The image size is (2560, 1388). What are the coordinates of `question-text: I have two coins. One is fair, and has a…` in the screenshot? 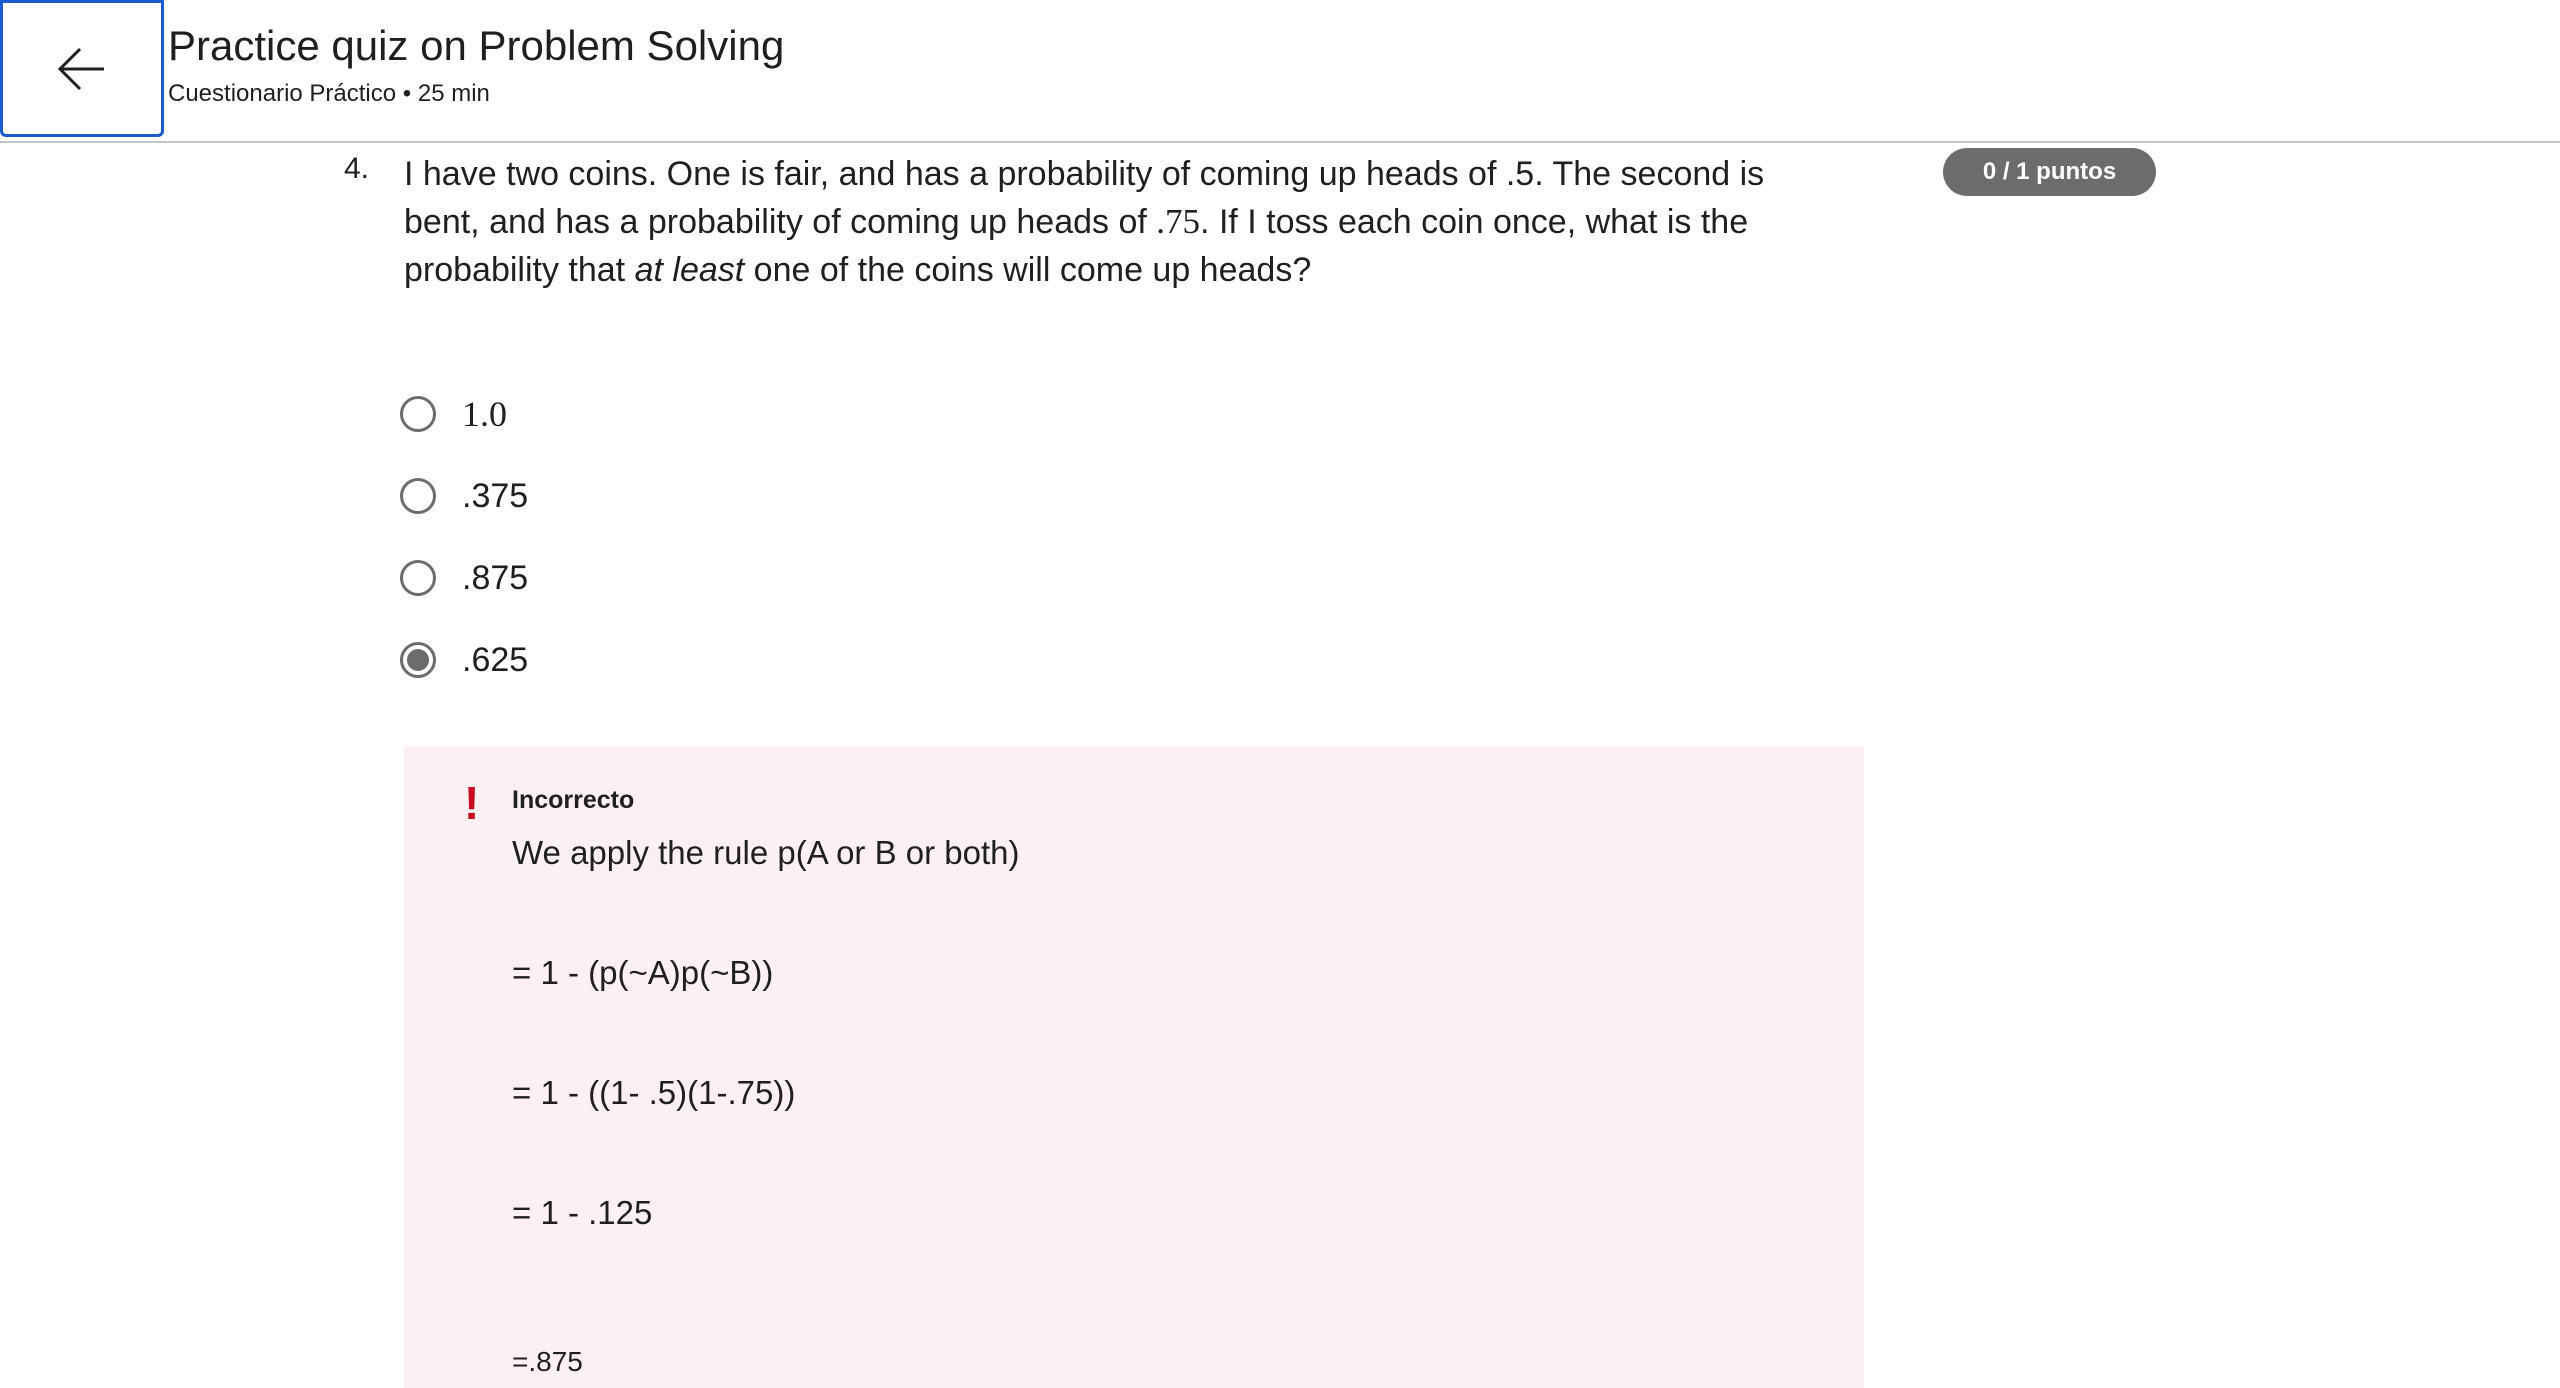 It's located at (1124, 222).